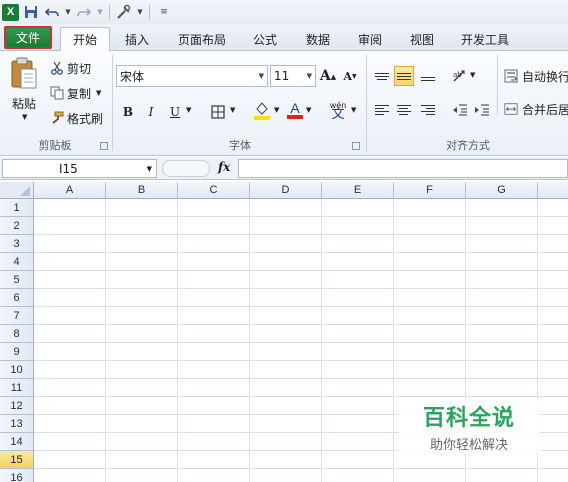  Describe the element at coordinates (318, 39) in the screenshot. I see `tab-data: 数据` at that location.